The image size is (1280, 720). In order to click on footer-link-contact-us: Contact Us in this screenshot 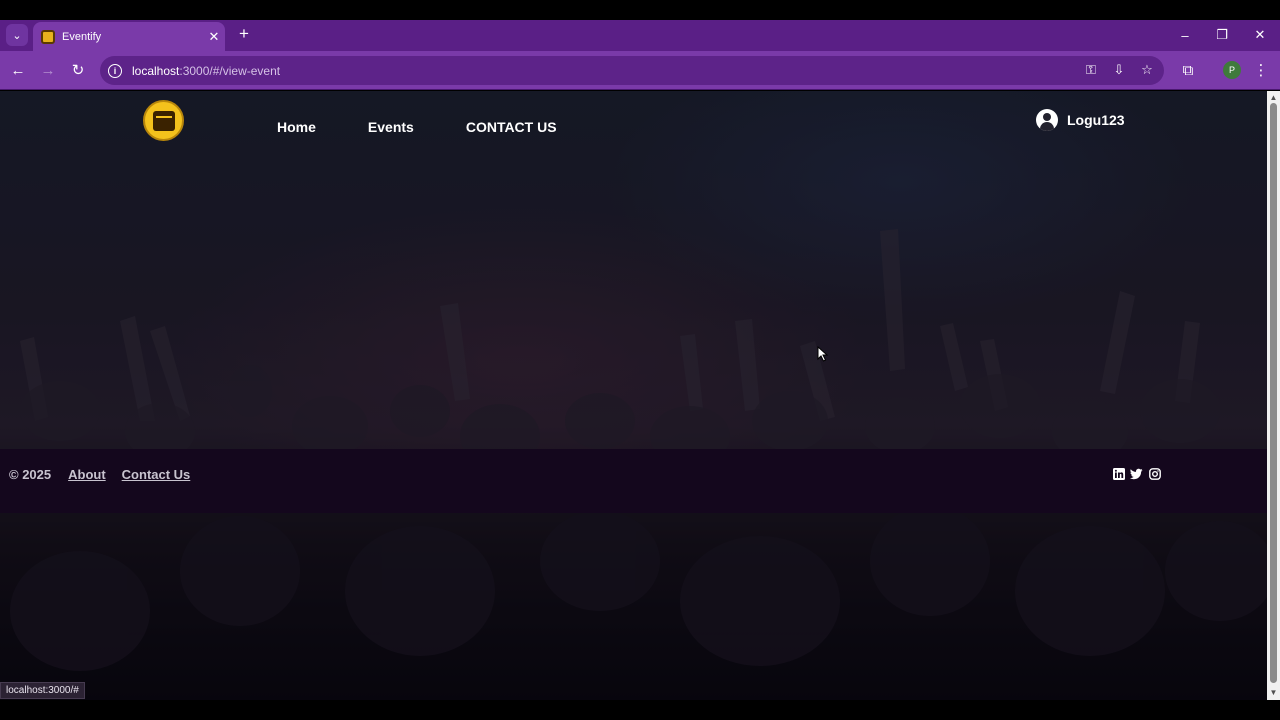, I will do `click(156, 474)`.